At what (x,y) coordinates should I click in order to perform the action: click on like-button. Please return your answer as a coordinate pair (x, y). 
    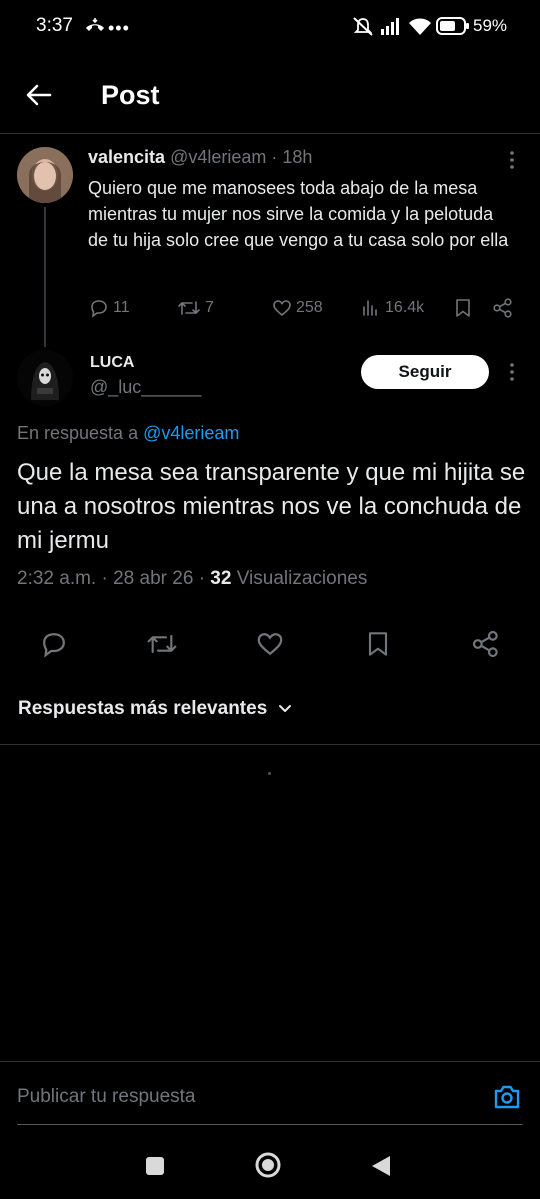
    Looking at the image, I should click on (270, 644).